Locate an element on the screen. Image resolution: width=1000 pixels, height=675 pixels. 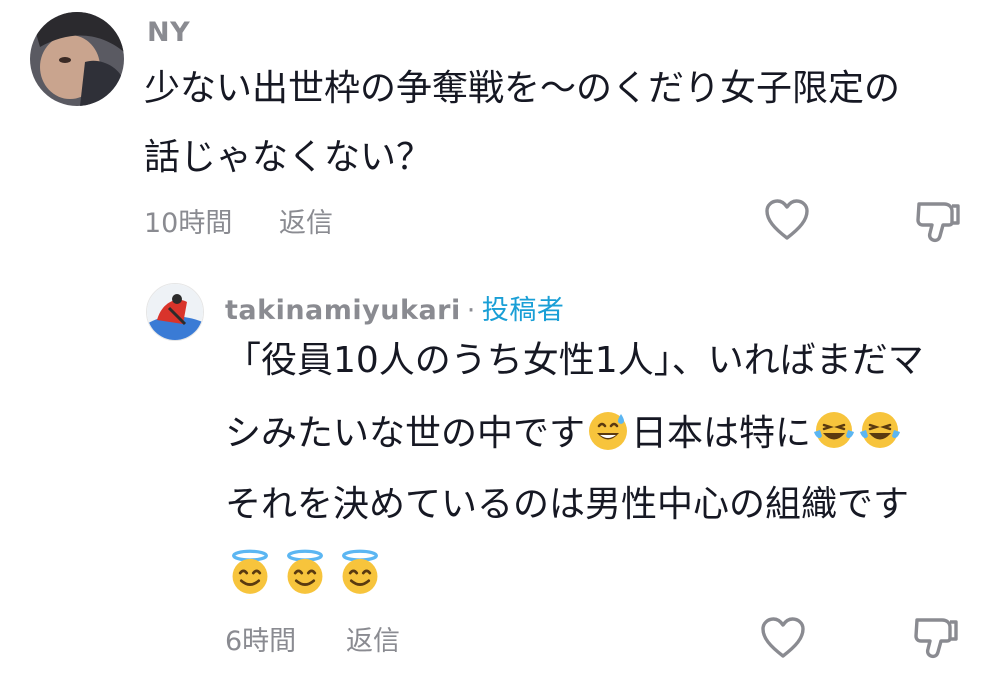
reply-username-row: takinamiyukari · 投稿者 is located at coordinates (394, 307).